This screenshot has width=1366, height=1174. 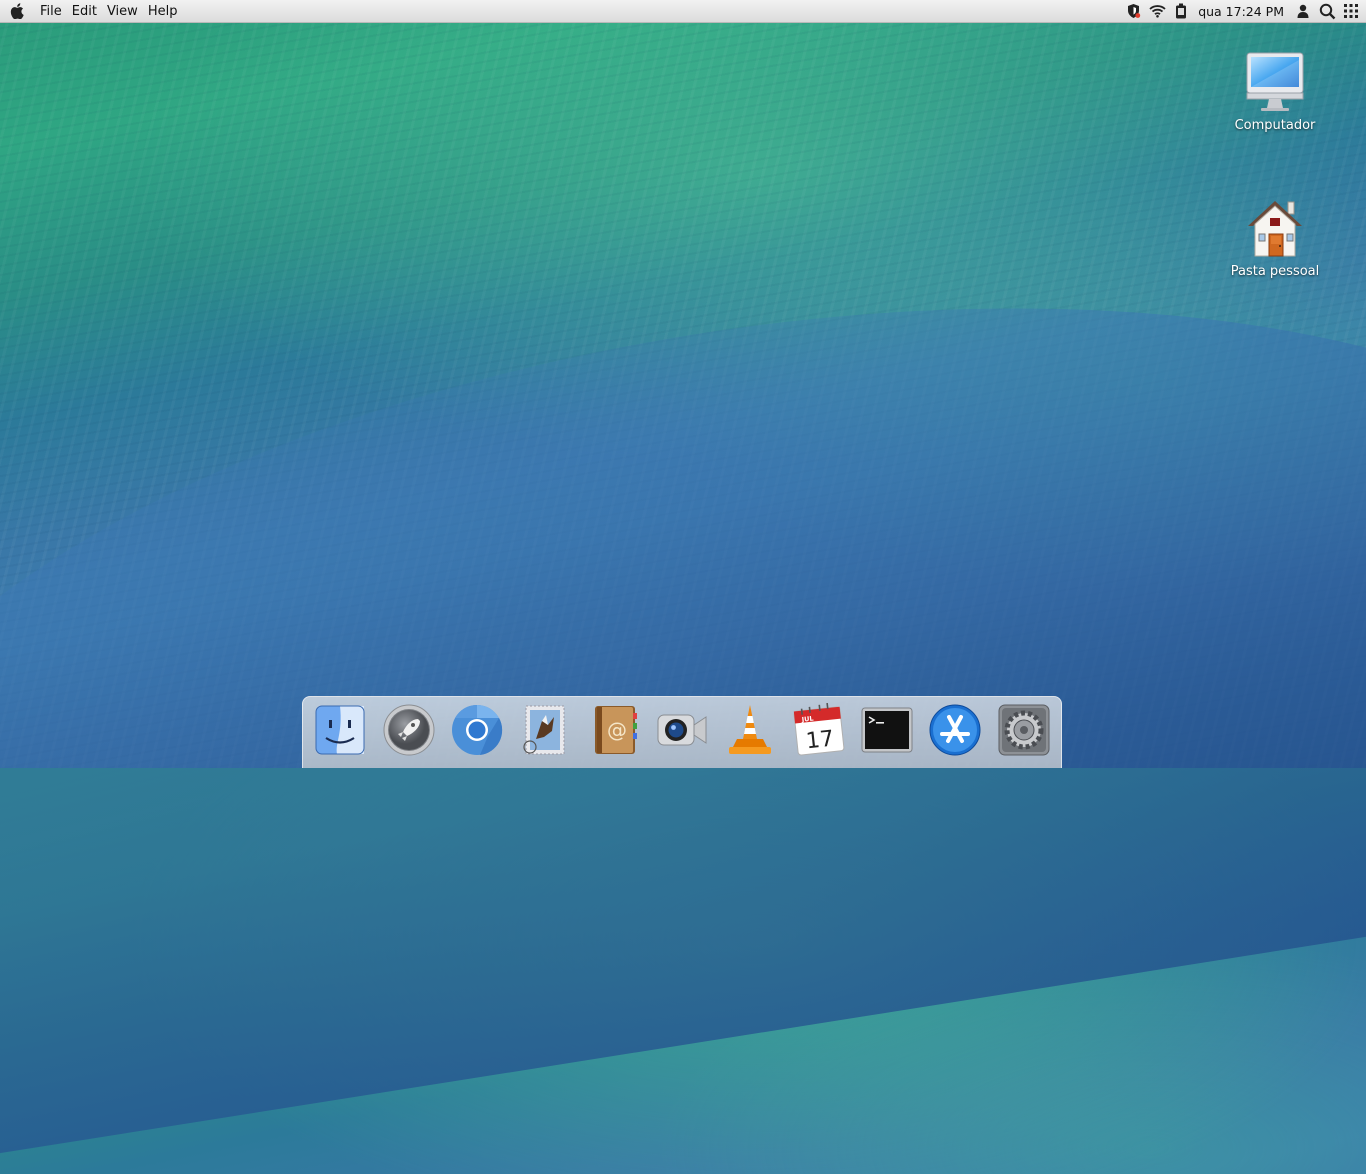 What do you see at coordinates (683, 11) in the screenshot?
I see `menu-bar: File Edit View Help qua 17:24 PM` at bounding box center [683, 11].